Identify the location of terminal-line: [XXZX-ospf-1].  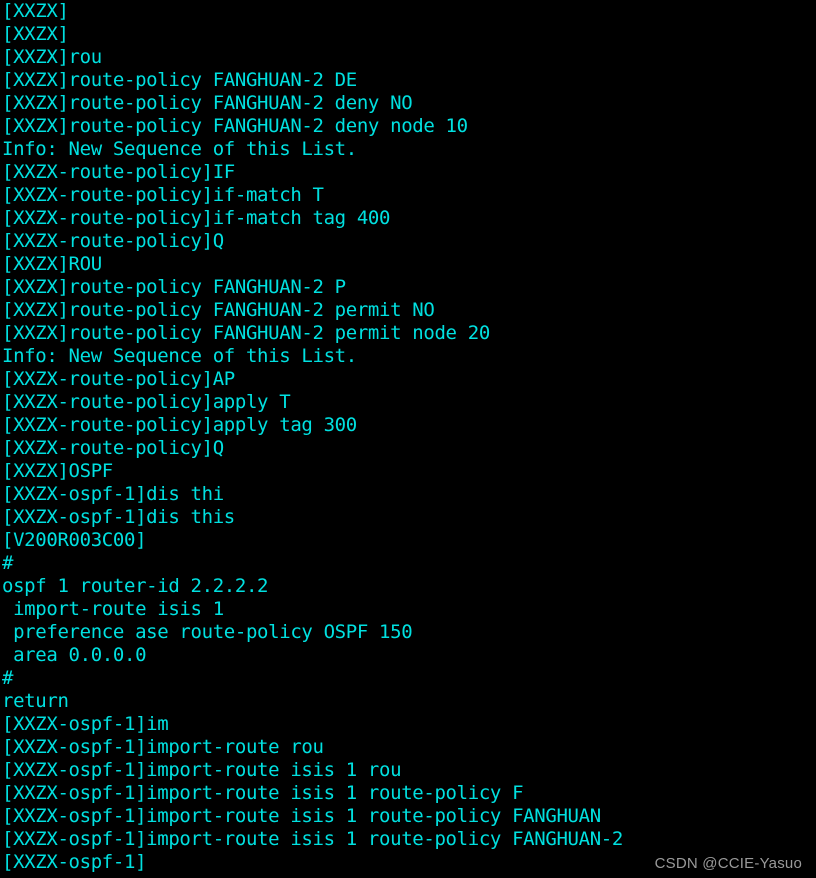
(74, 862).